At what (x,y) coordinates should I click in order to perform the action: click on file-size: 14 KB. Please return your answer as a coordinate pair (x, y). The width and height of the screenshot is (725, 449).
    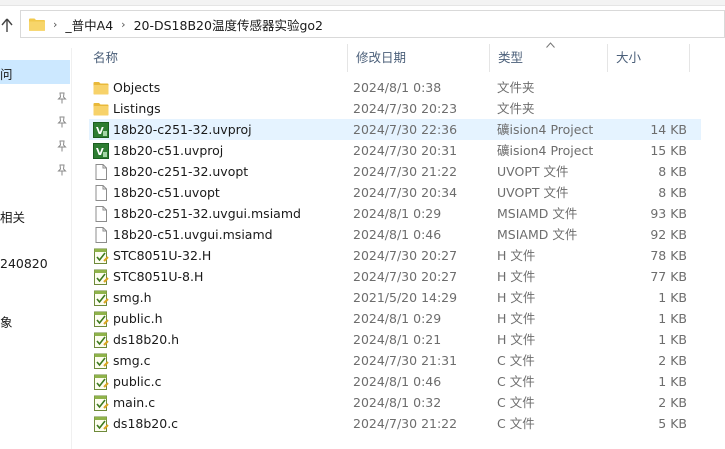
    Looking at the image, I should click on (668, 129).